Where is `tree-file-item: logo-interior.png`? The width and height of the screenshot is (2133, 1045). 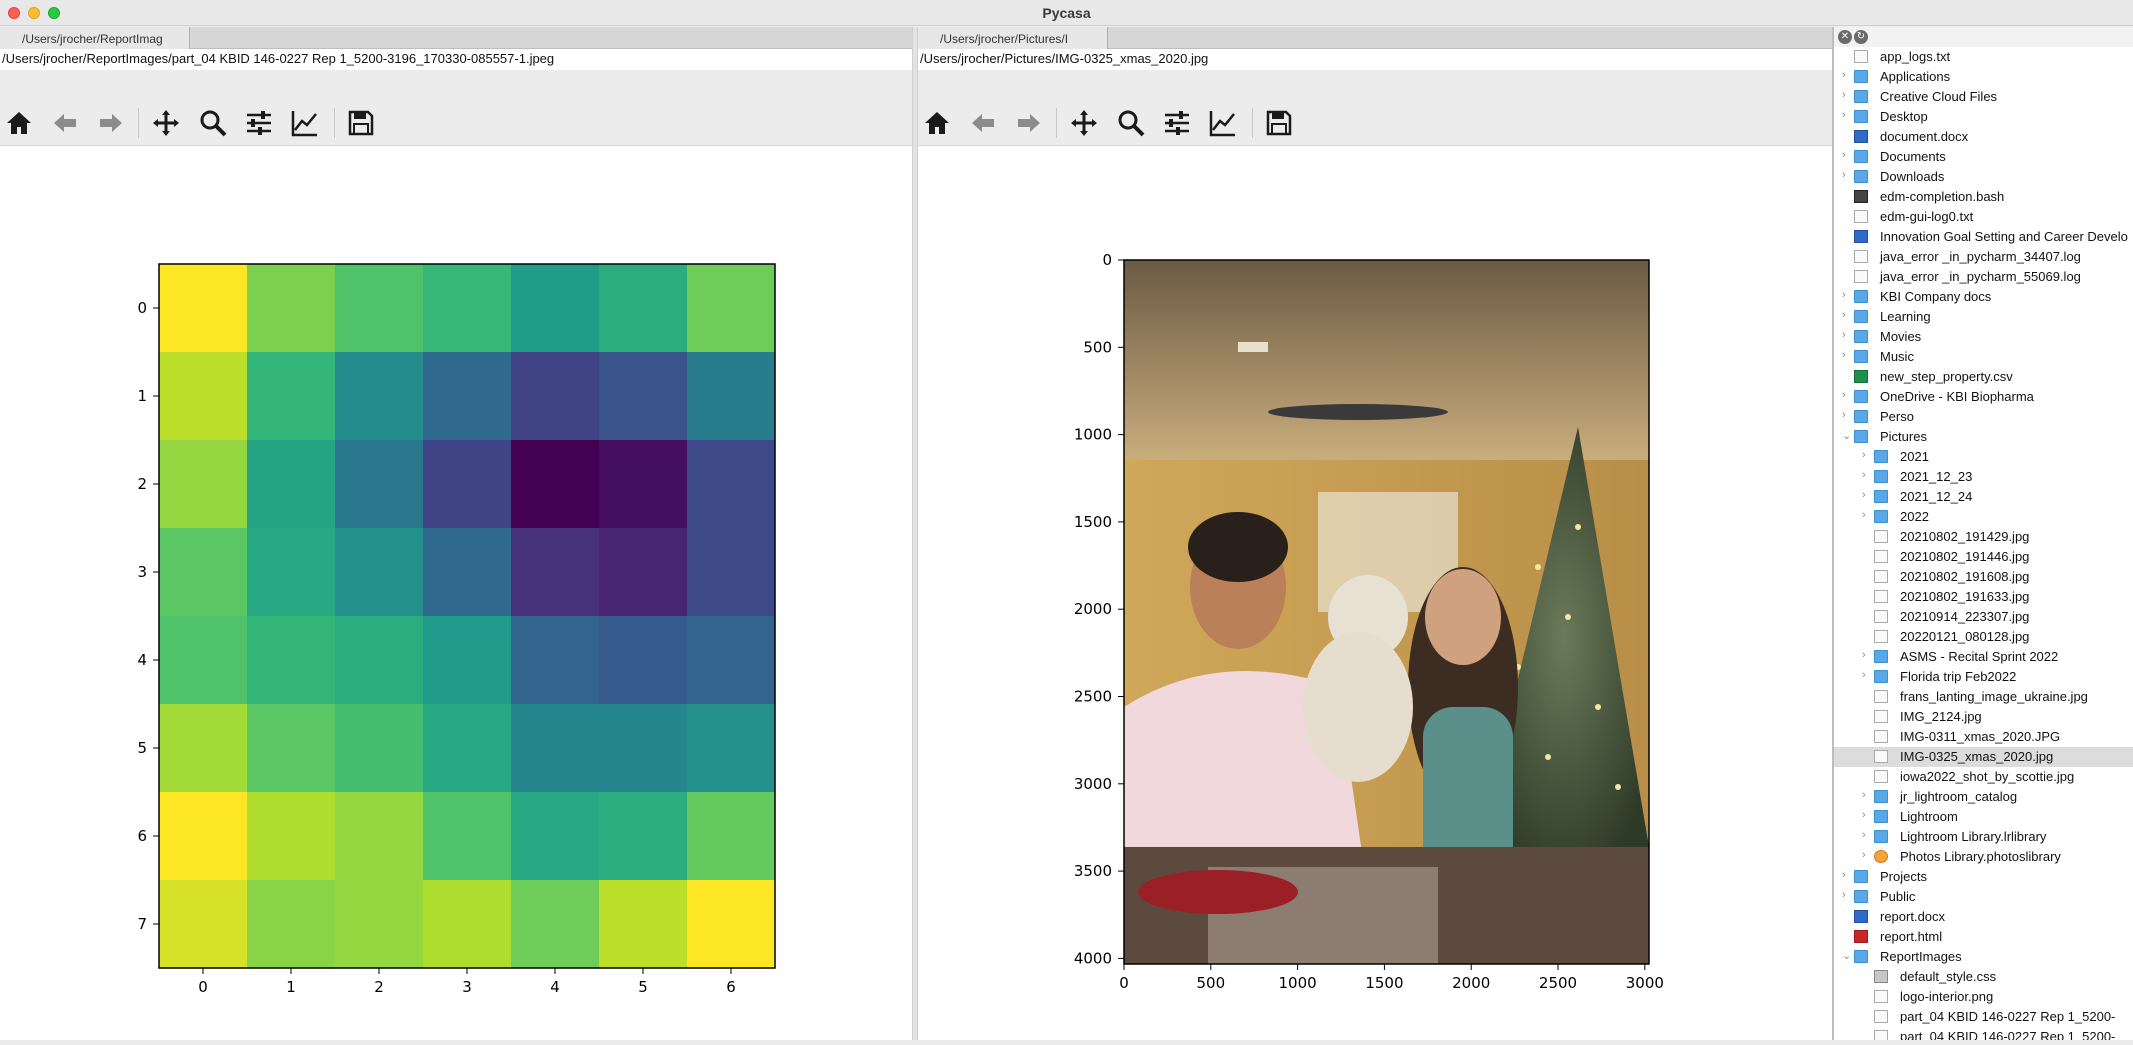
tree-file-item: logo-interior.png is located at coordinates (1983, 997).